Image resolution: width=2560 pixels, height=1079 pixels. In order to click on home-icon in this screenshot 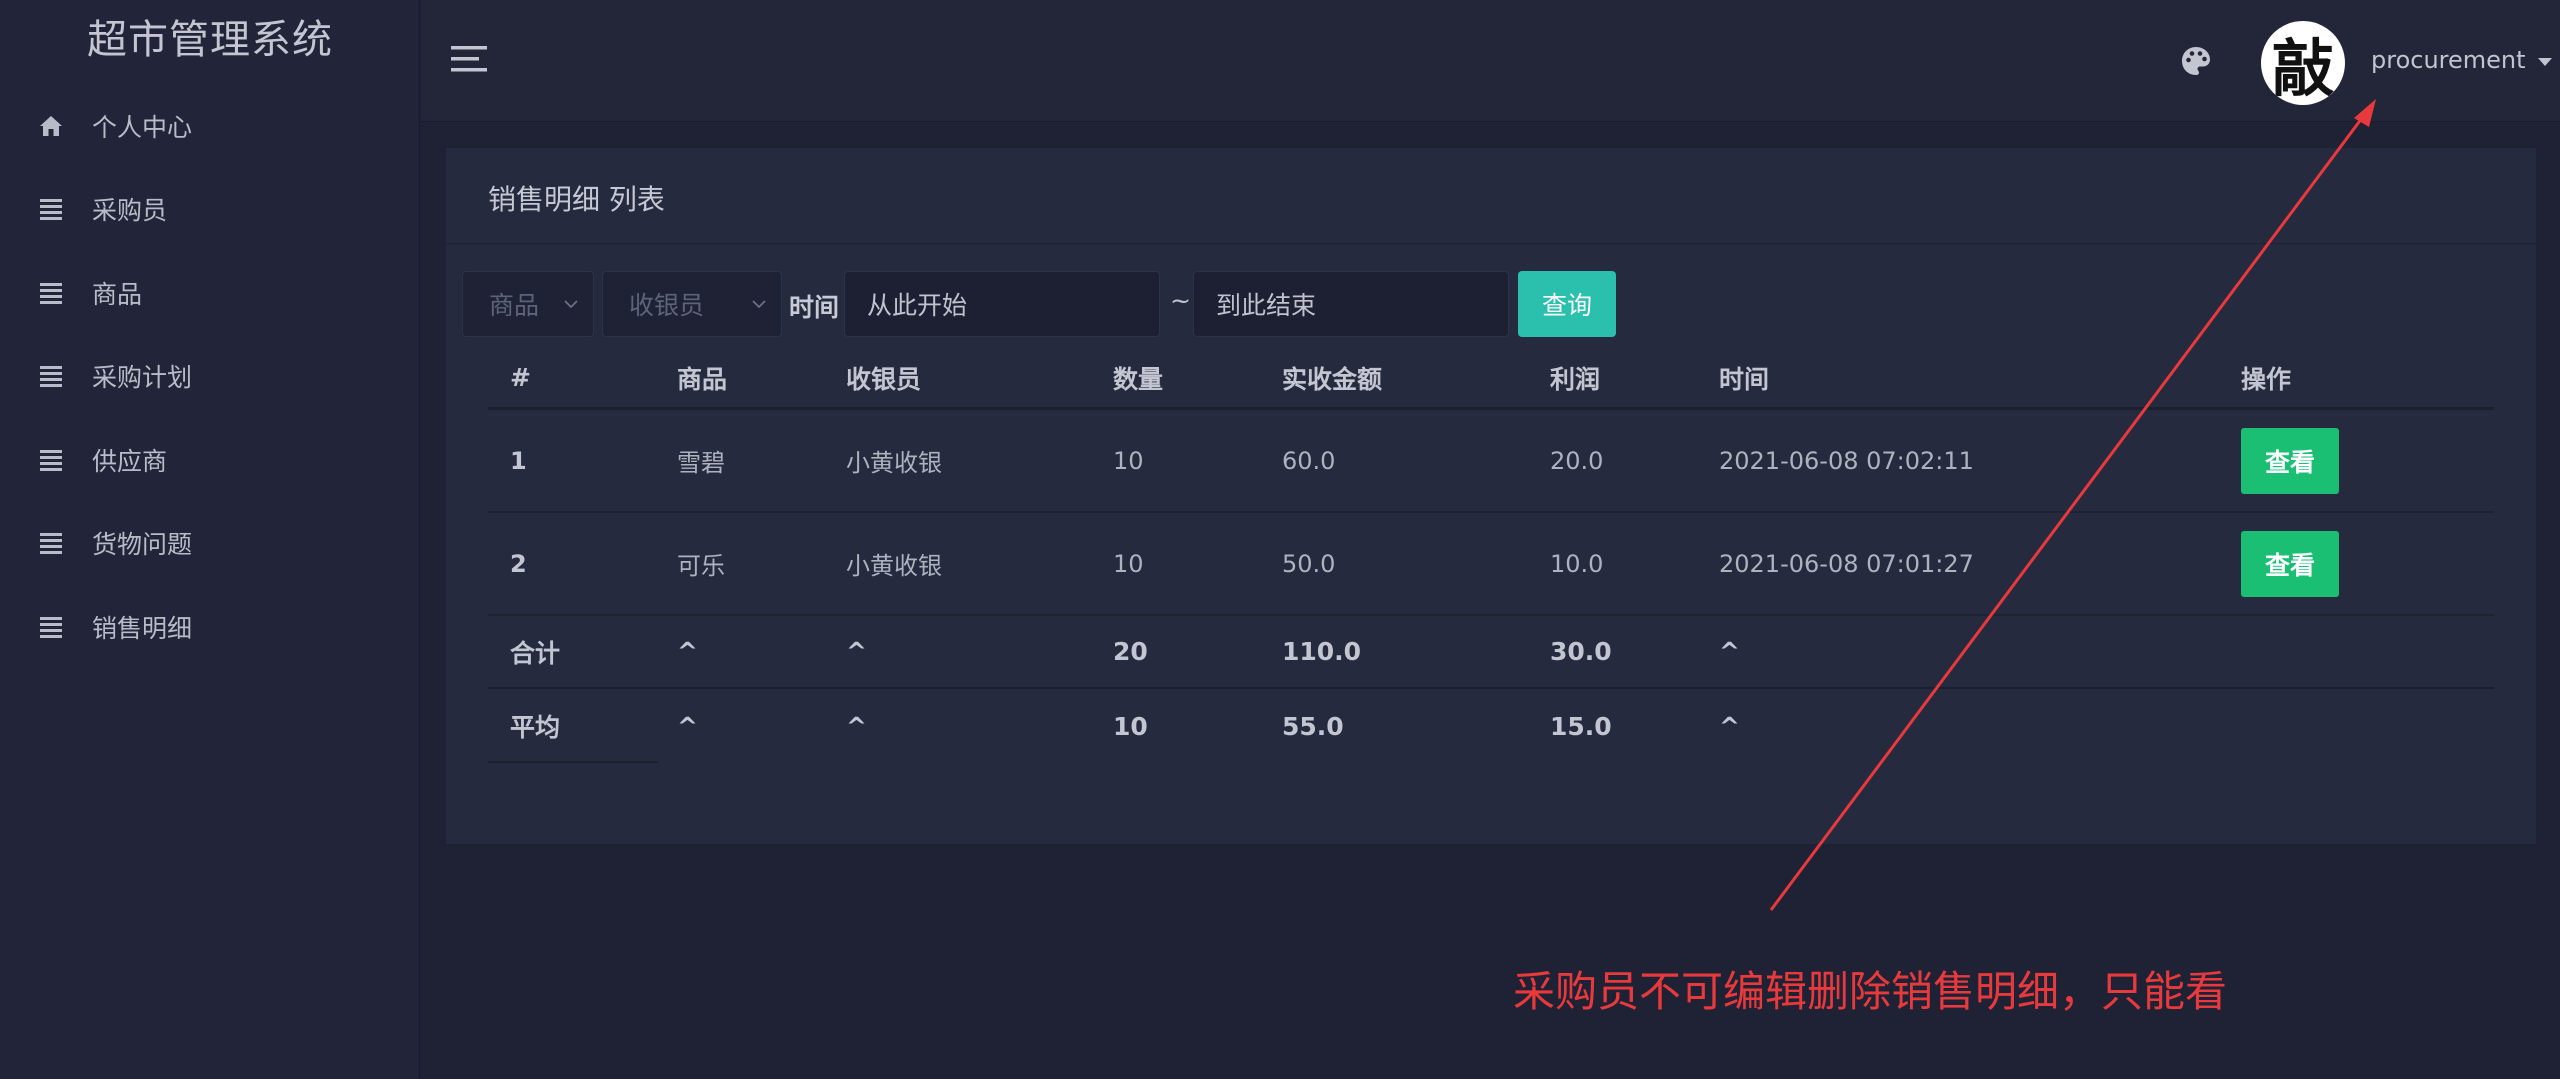, I will do `click(51, 126)`.